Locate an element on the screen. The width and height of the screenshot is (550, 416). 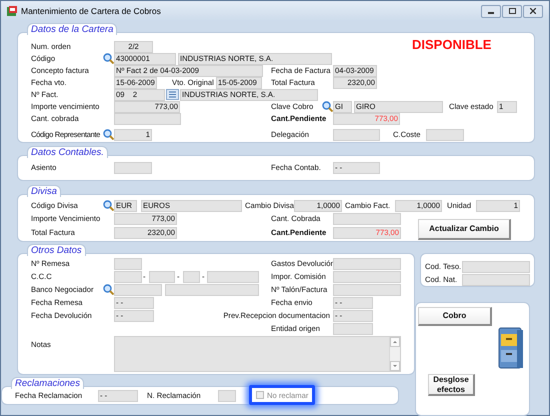
action-button: Desglose efectos is located at coordinates (451, 385).